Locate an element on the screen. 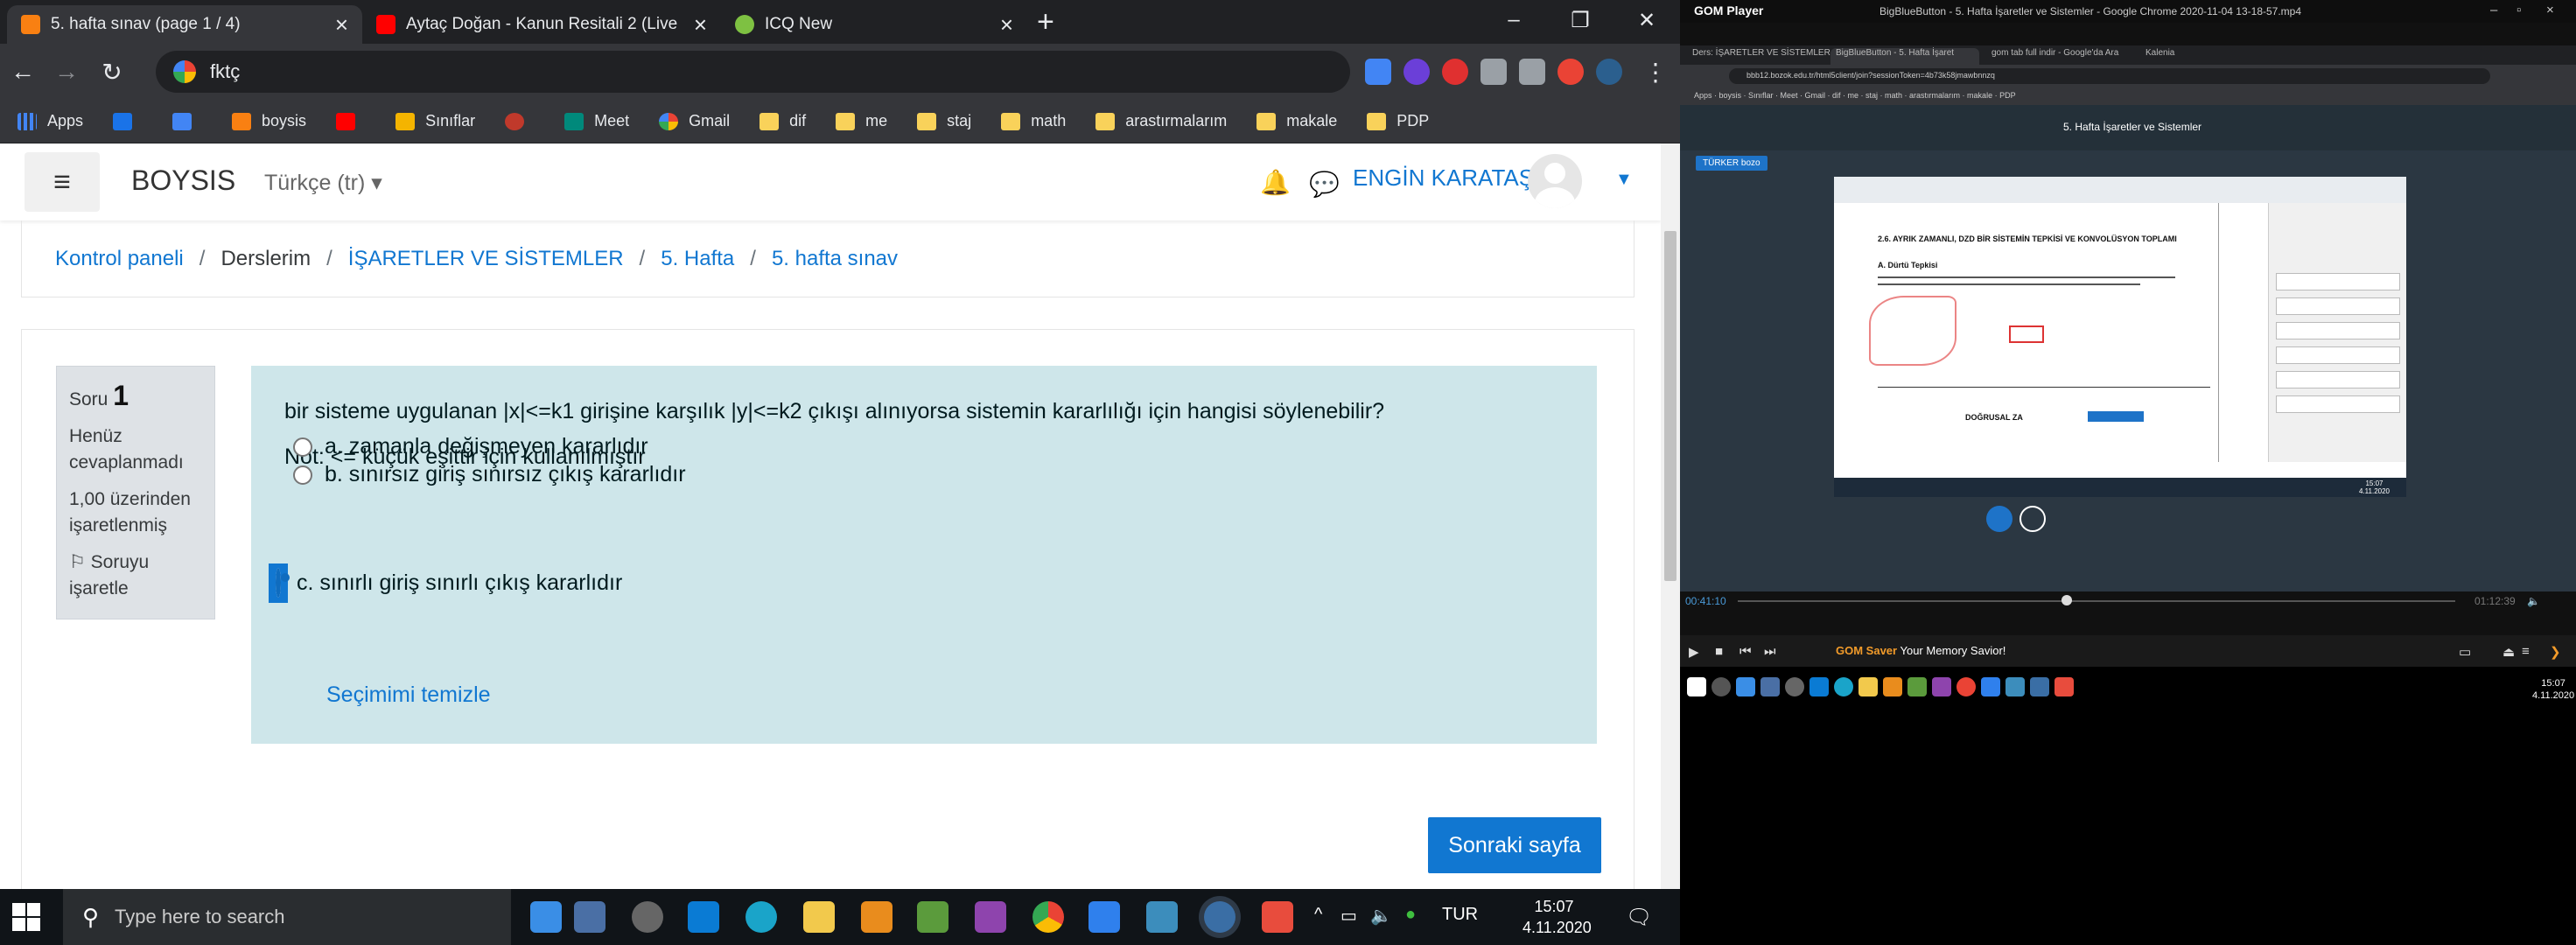 The image size is (2576, 945). translate-icon is located at coordinates (1378, 72).